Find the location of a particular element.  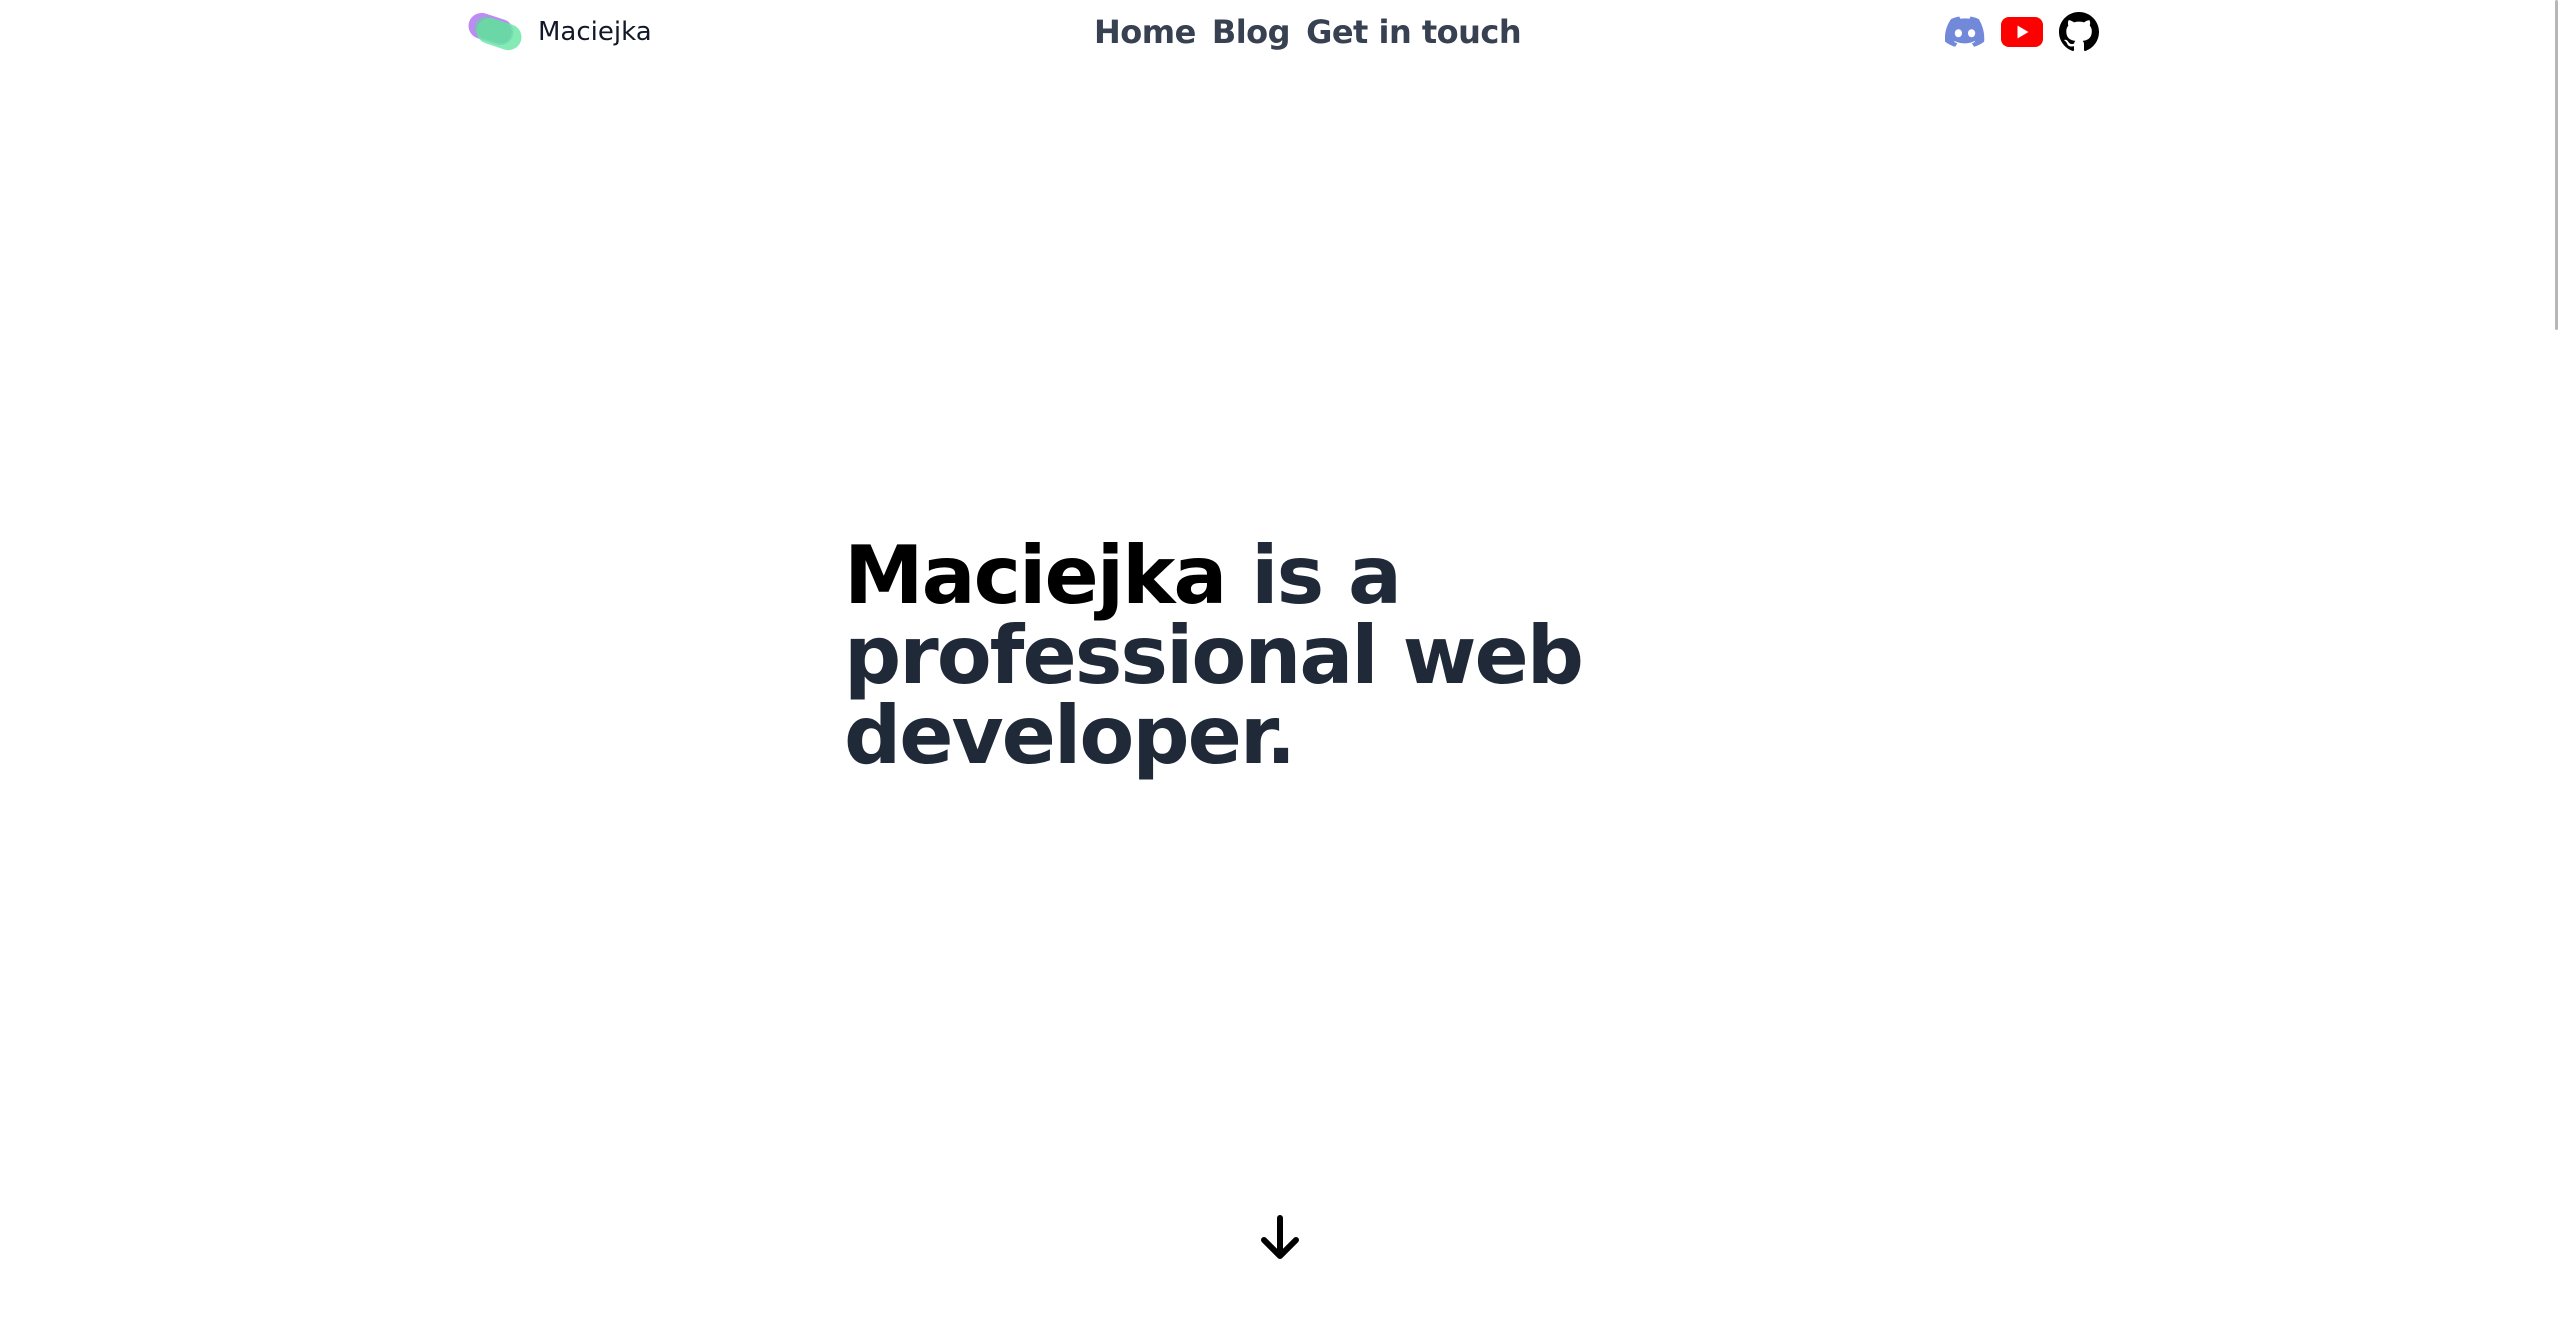

github-link is located at coordinates (2079, 32).